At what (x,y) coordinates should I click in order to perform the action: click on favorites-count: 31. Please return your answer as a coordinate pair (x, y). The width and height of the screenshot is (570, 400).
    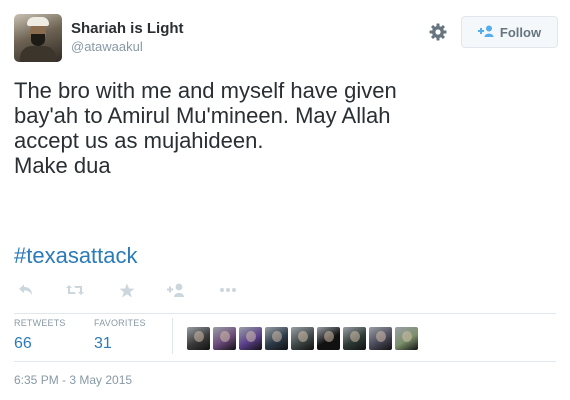
    Looking at the image, I should click on (103, 343).